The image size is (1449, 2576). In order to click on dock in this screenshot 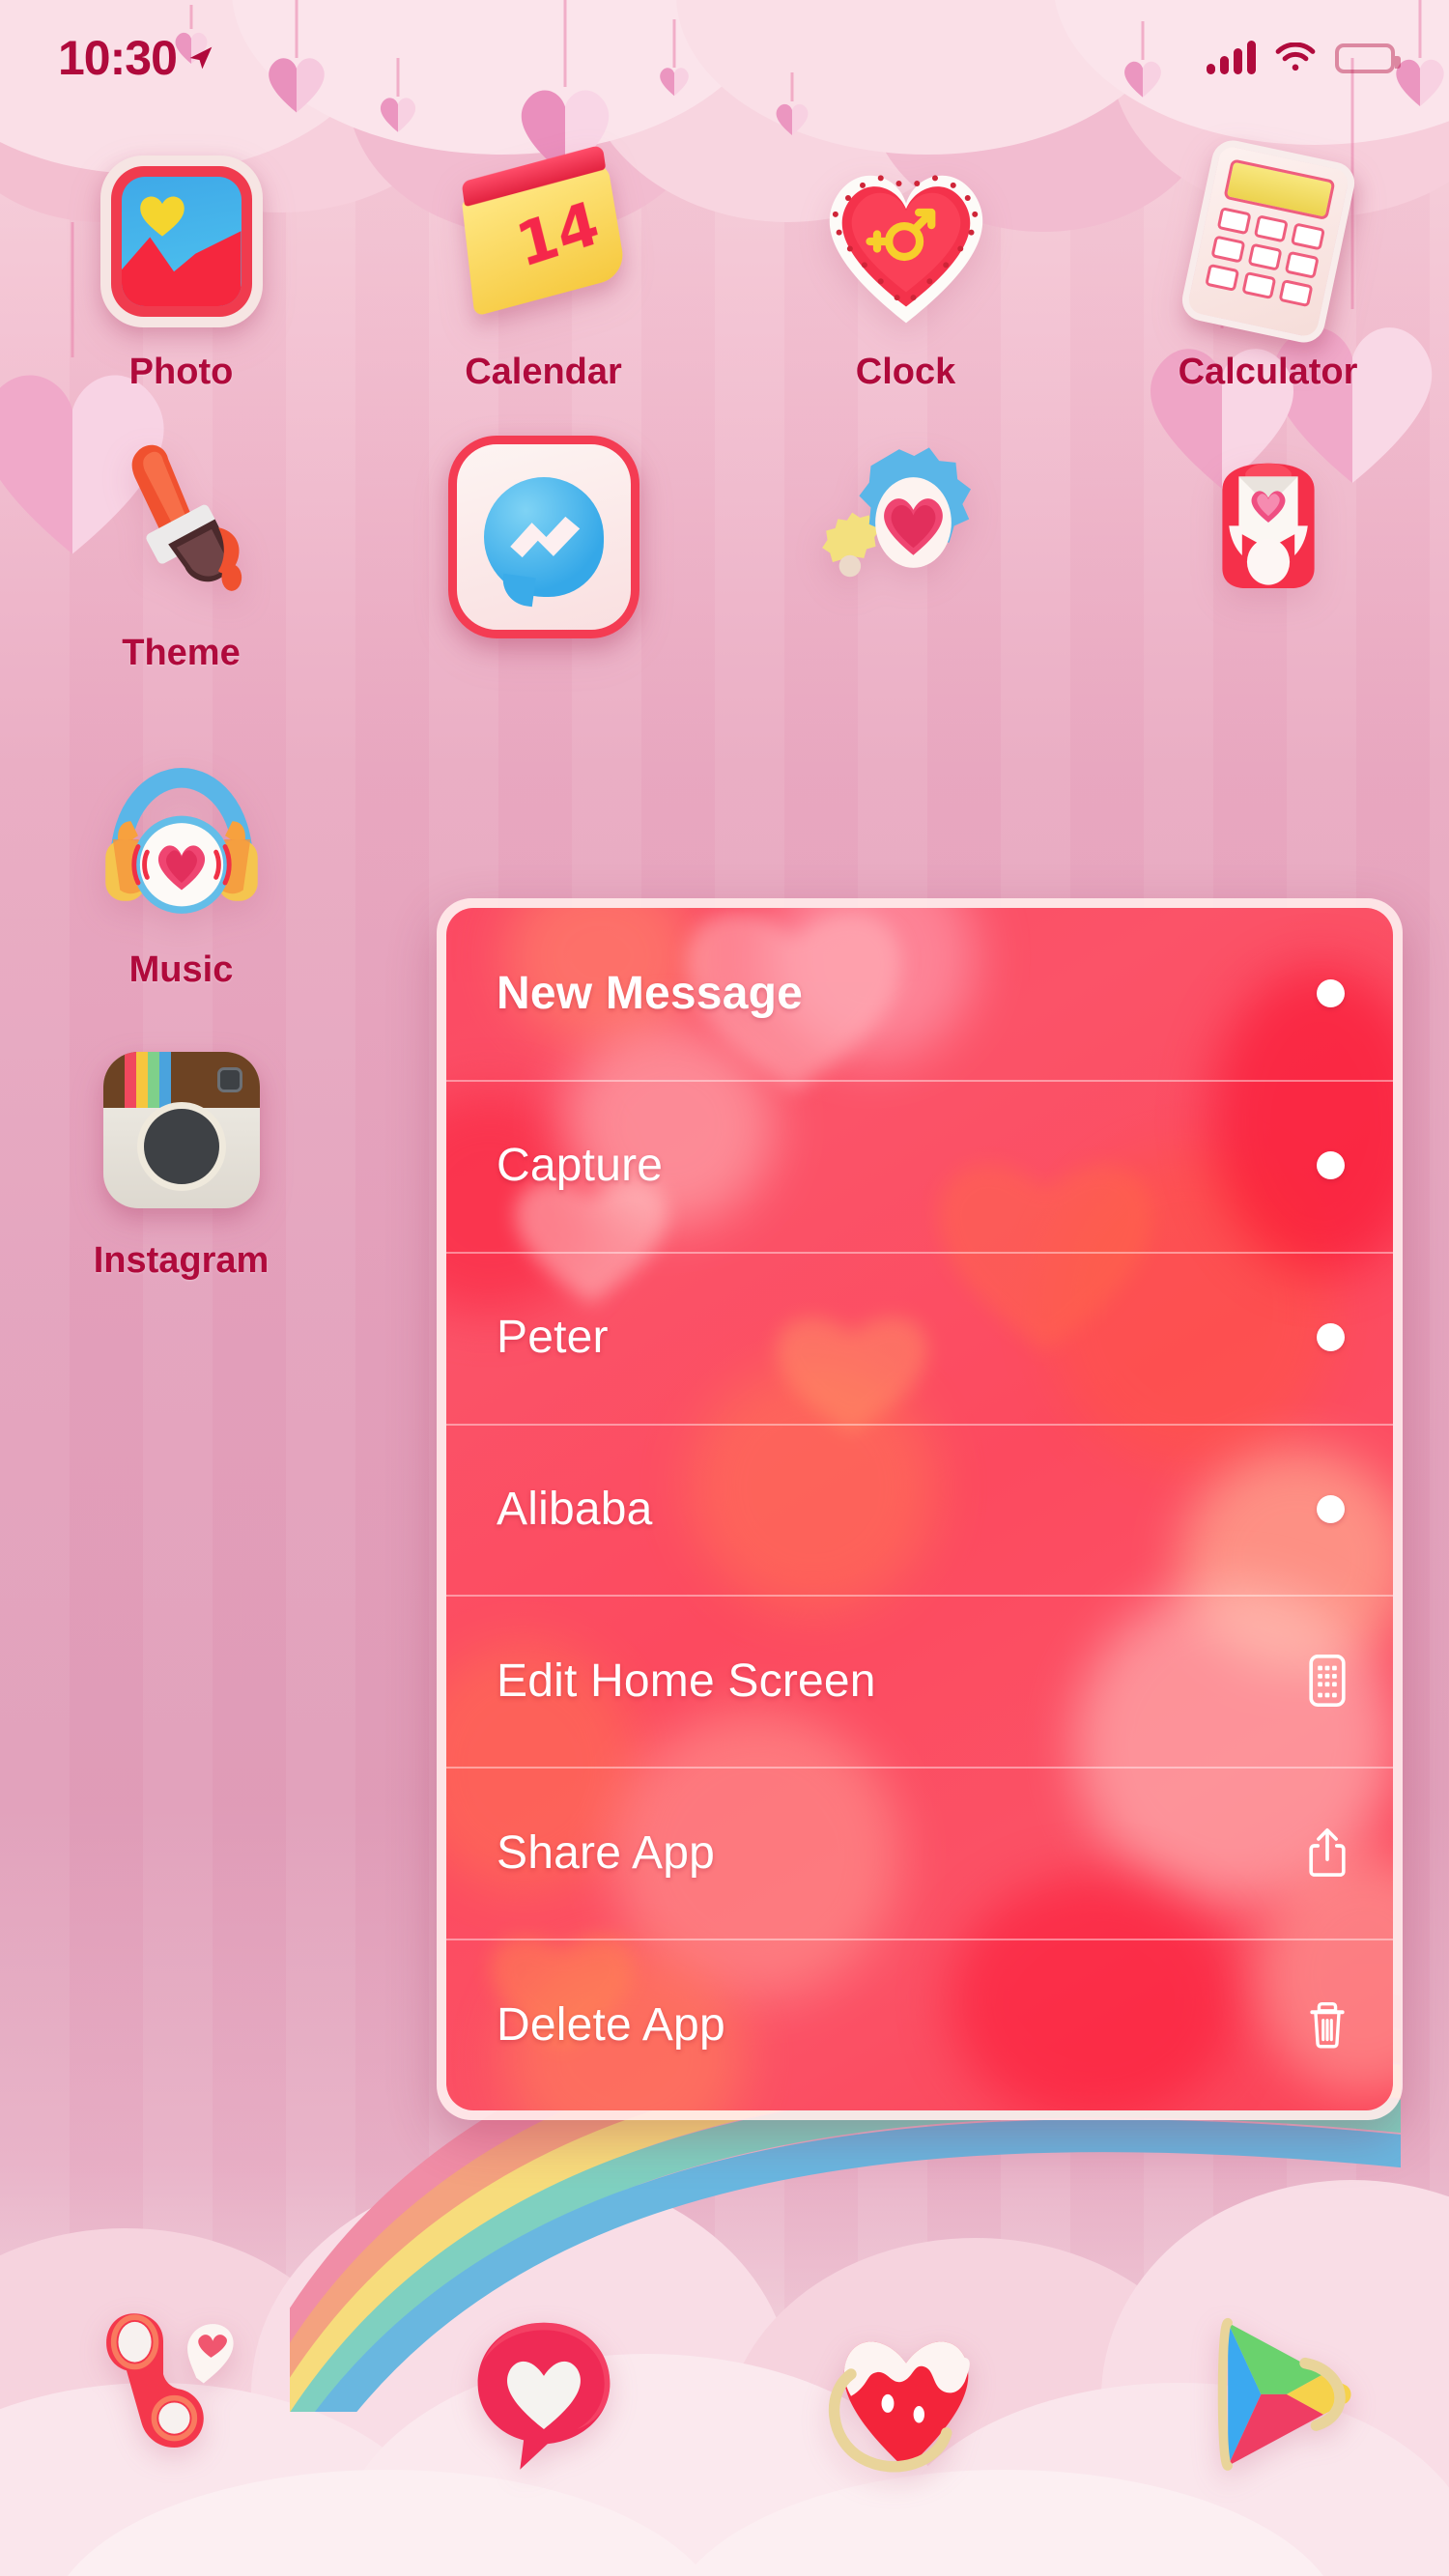, I will do `click(724, 2392)`.